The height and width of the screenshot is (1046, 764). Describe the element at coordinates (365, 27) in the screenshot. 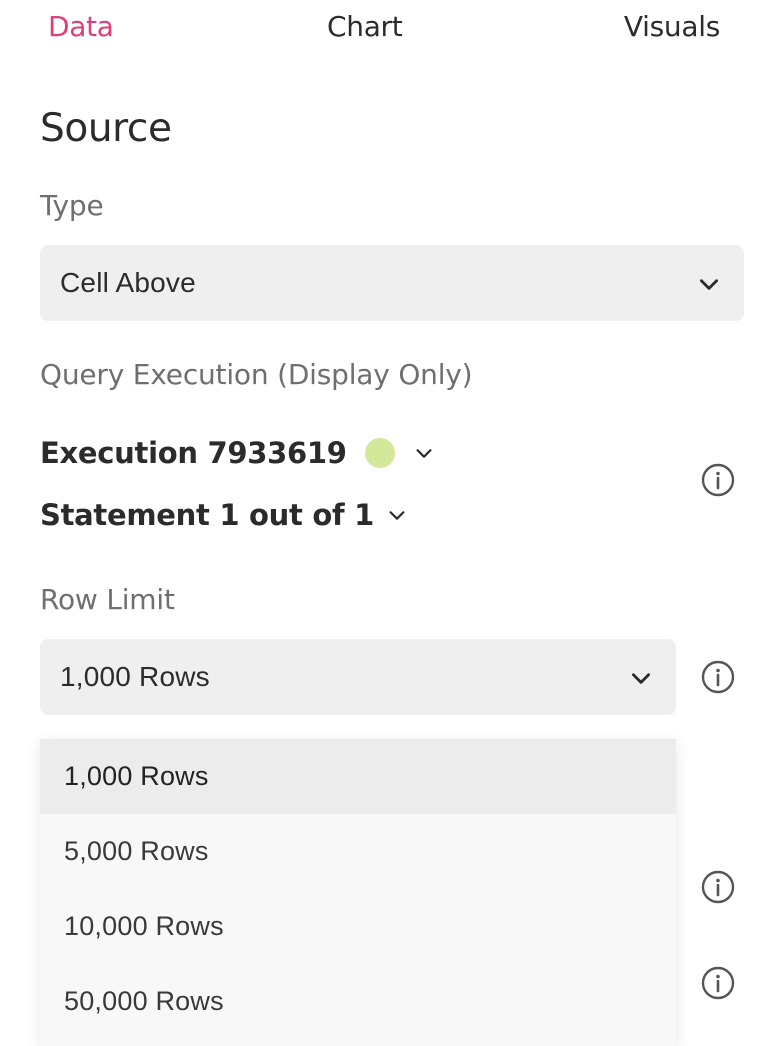

I see `tab-chart: Chart` at that location.